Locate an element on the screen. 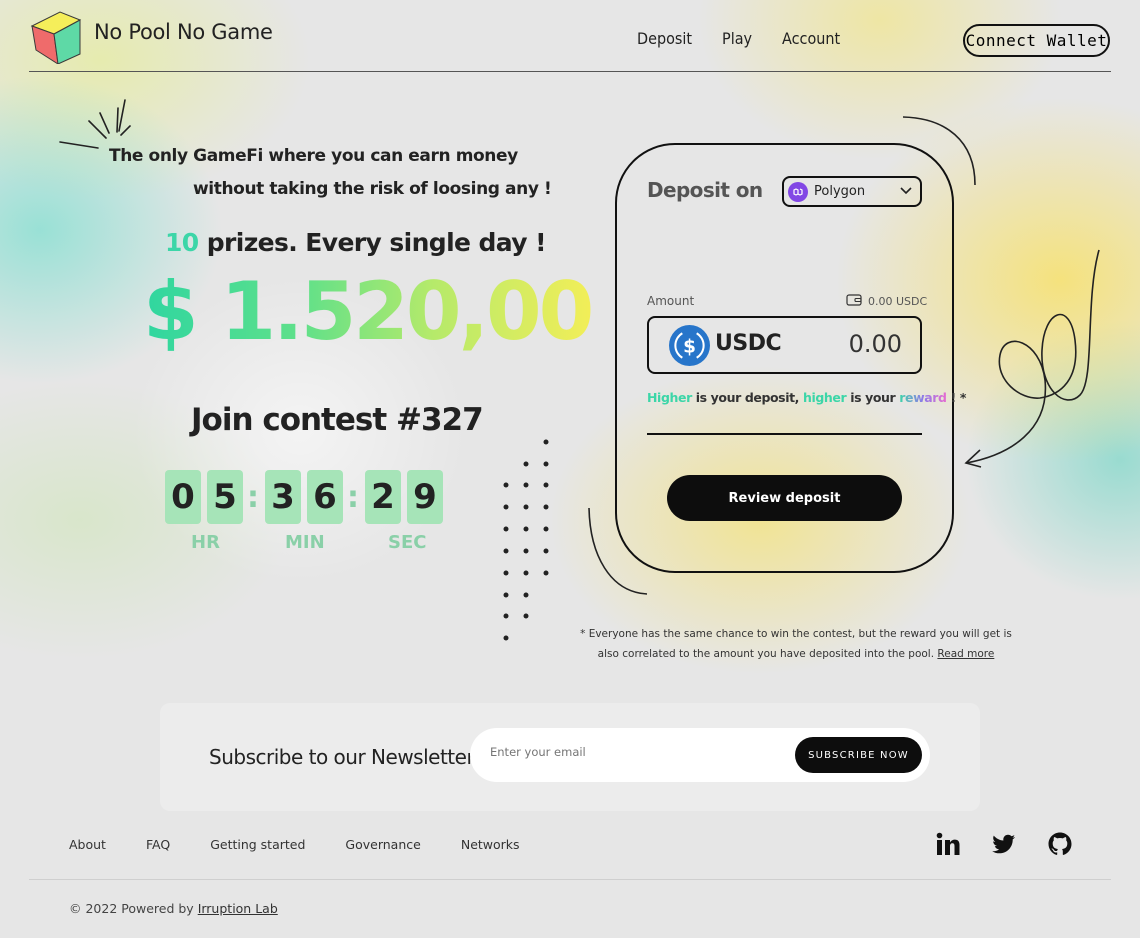  hint-text-1: is your deposit, is located at coordinates (747, 397).